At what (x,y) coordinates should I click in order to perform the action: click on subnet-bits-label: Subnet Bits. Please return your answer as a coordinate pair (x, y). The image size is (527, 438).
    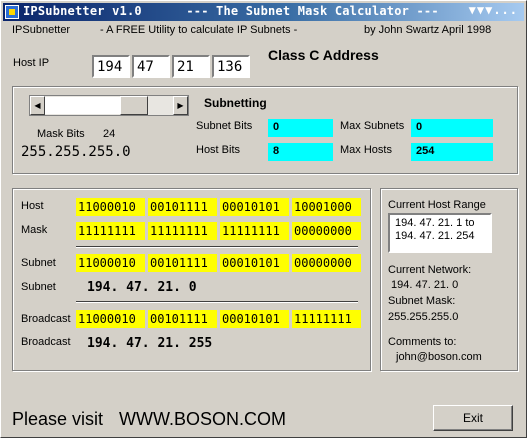
    Looking at the image, I should click on (224, 126).